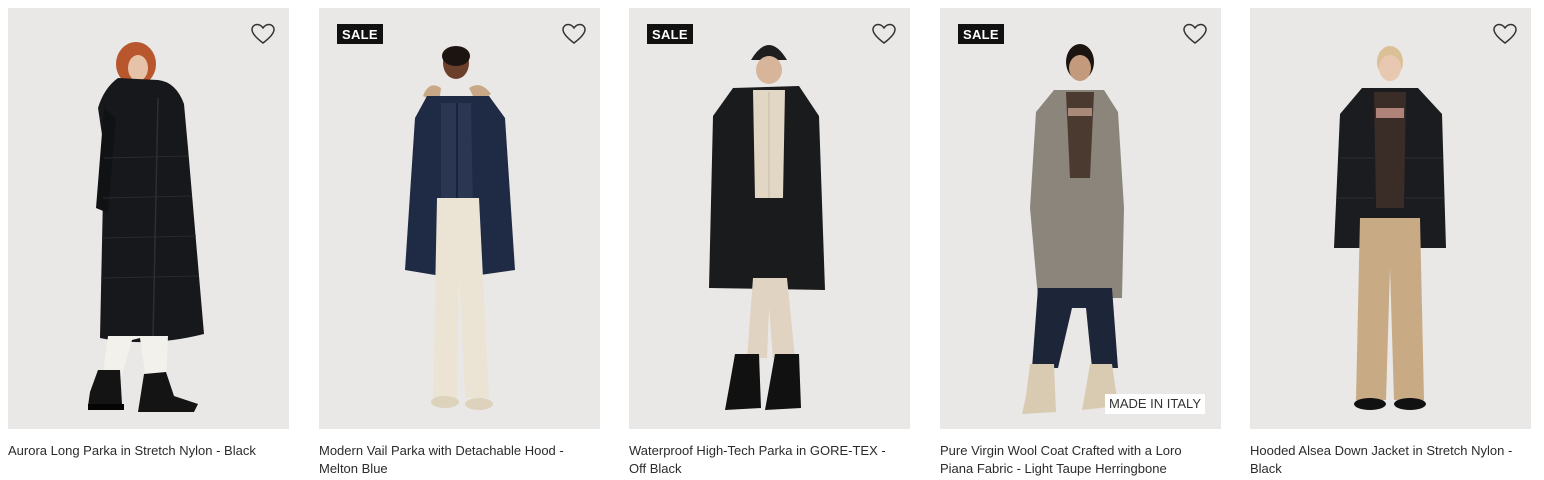 The height and width of the screenshot is (480, 1544). What do you see at coordinates (1155, 404) in the screenshot?
I see `made-in-italy-tag: MADE IN ITALY` at bounding box center [1155, 404].